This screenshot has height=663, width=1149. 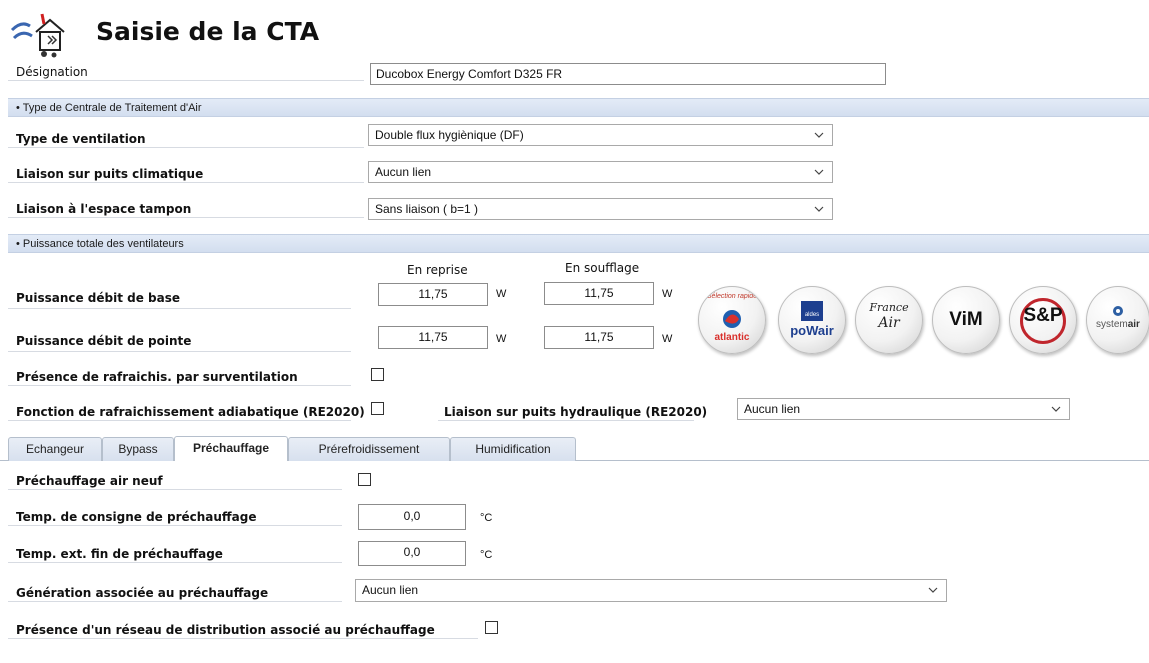 What do you see at coordinates (1112, 324) in the screenshot?
I see `systemair-name-1: system` at bounding box center [1112, 324].